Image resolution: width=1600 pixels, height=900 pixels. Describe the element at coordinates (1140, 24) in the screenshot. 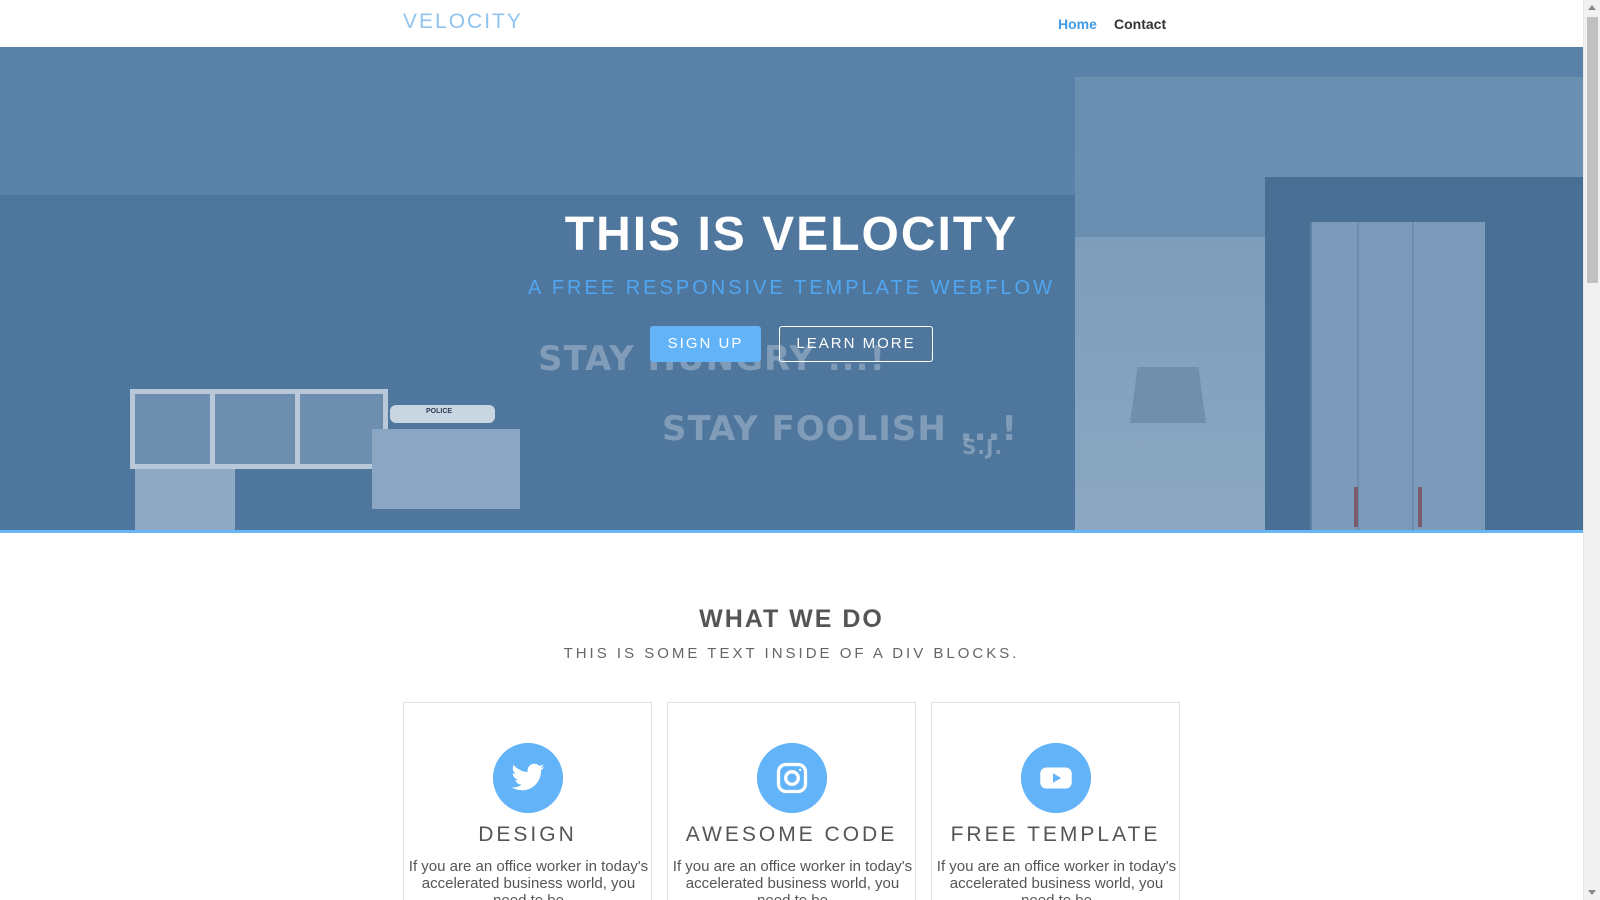

I see `nav-link-contact: Contact` at that location.